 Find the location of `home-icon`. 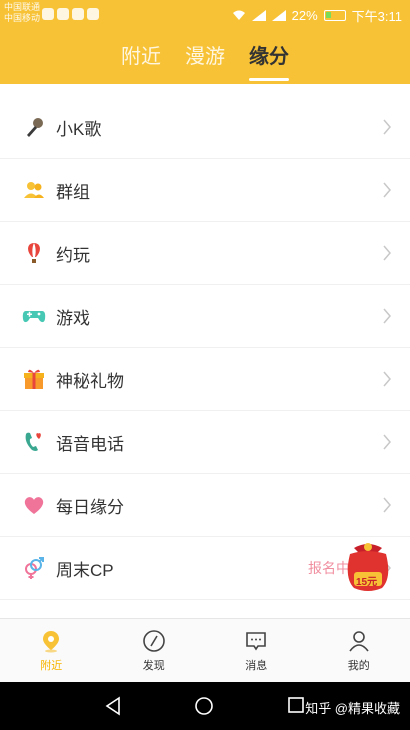

home-icon is located at coordinates (204, 706).